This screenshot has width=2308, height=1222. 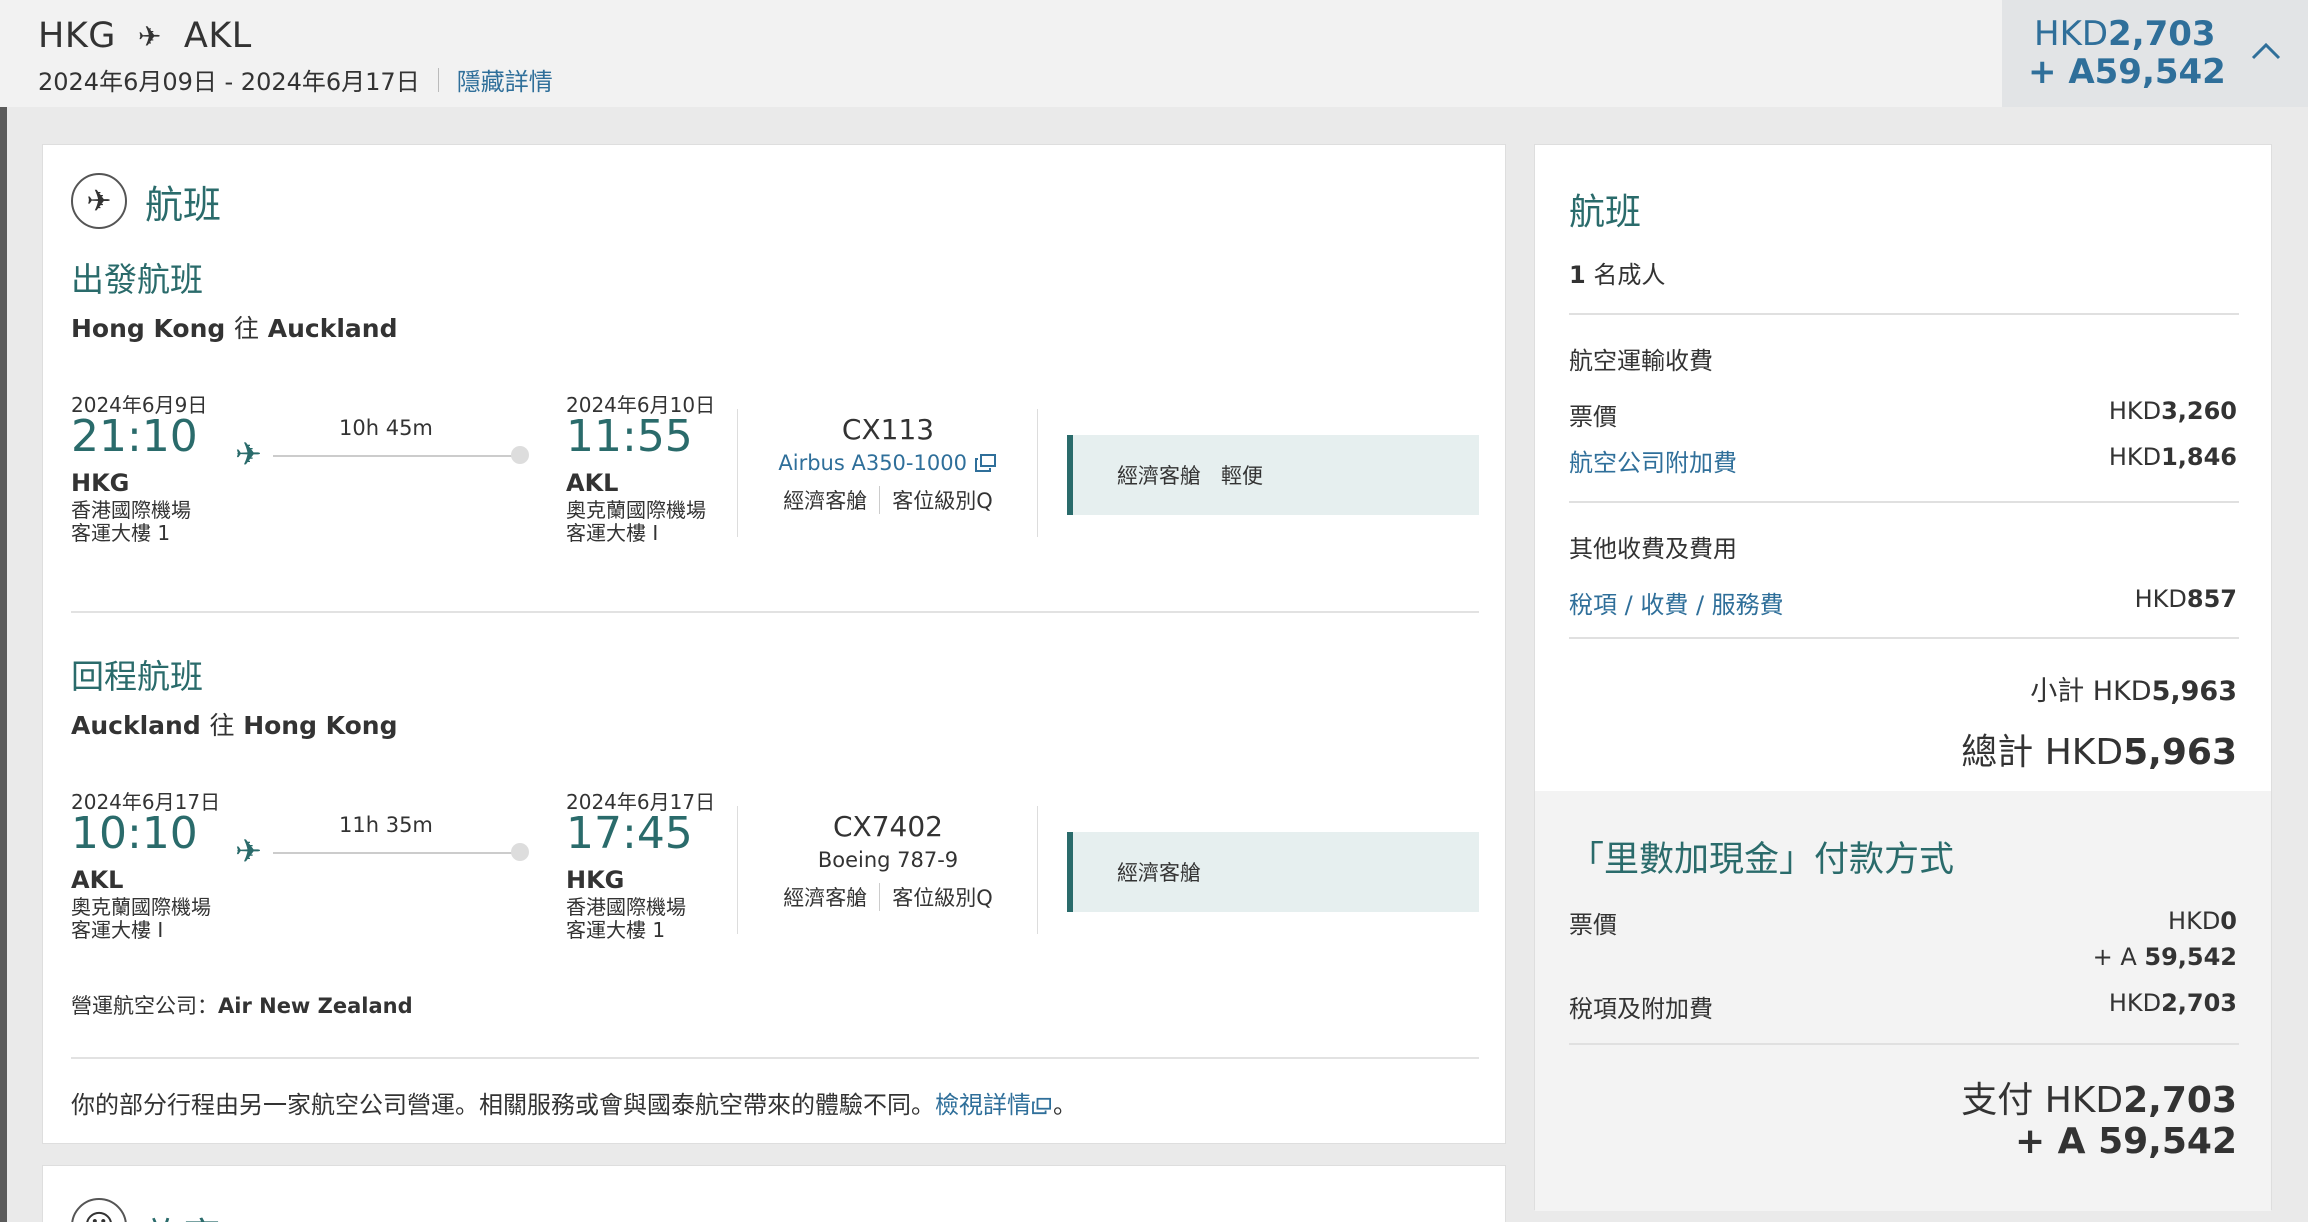 What do you see at coordinates (1641, 361) in the screenshot?
I see `air-transport-heading: 航空運輸收費` at bounding box center [1641, 361].